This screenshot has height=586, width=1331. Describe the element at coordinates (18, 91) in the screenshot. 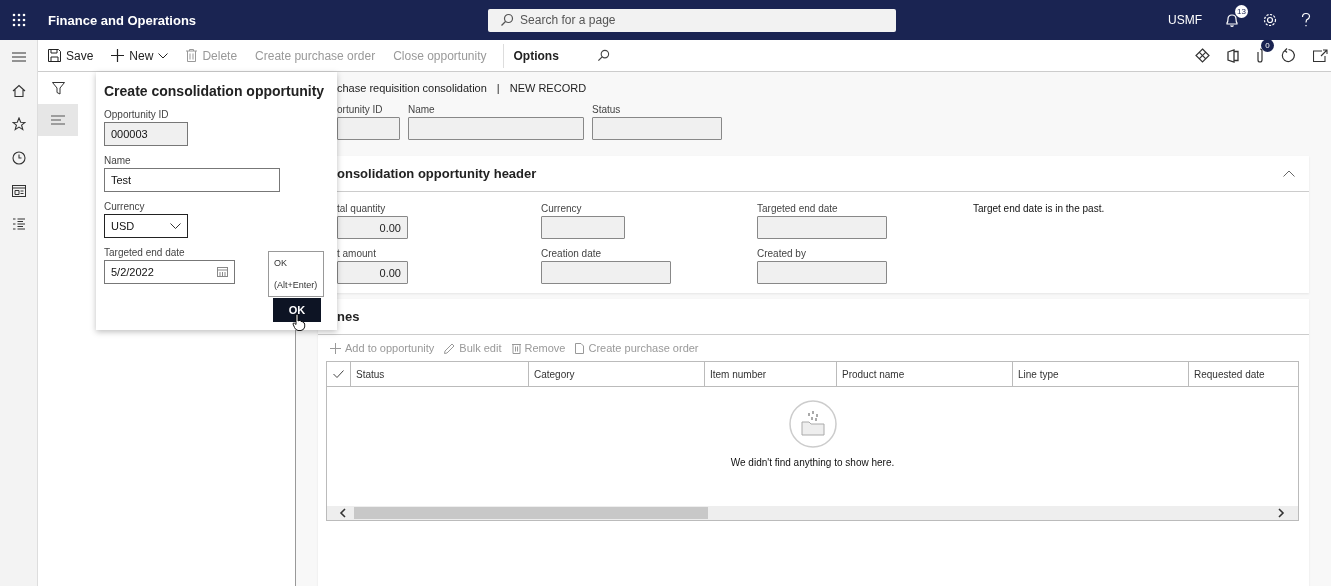

I see `home-icon` at that location.